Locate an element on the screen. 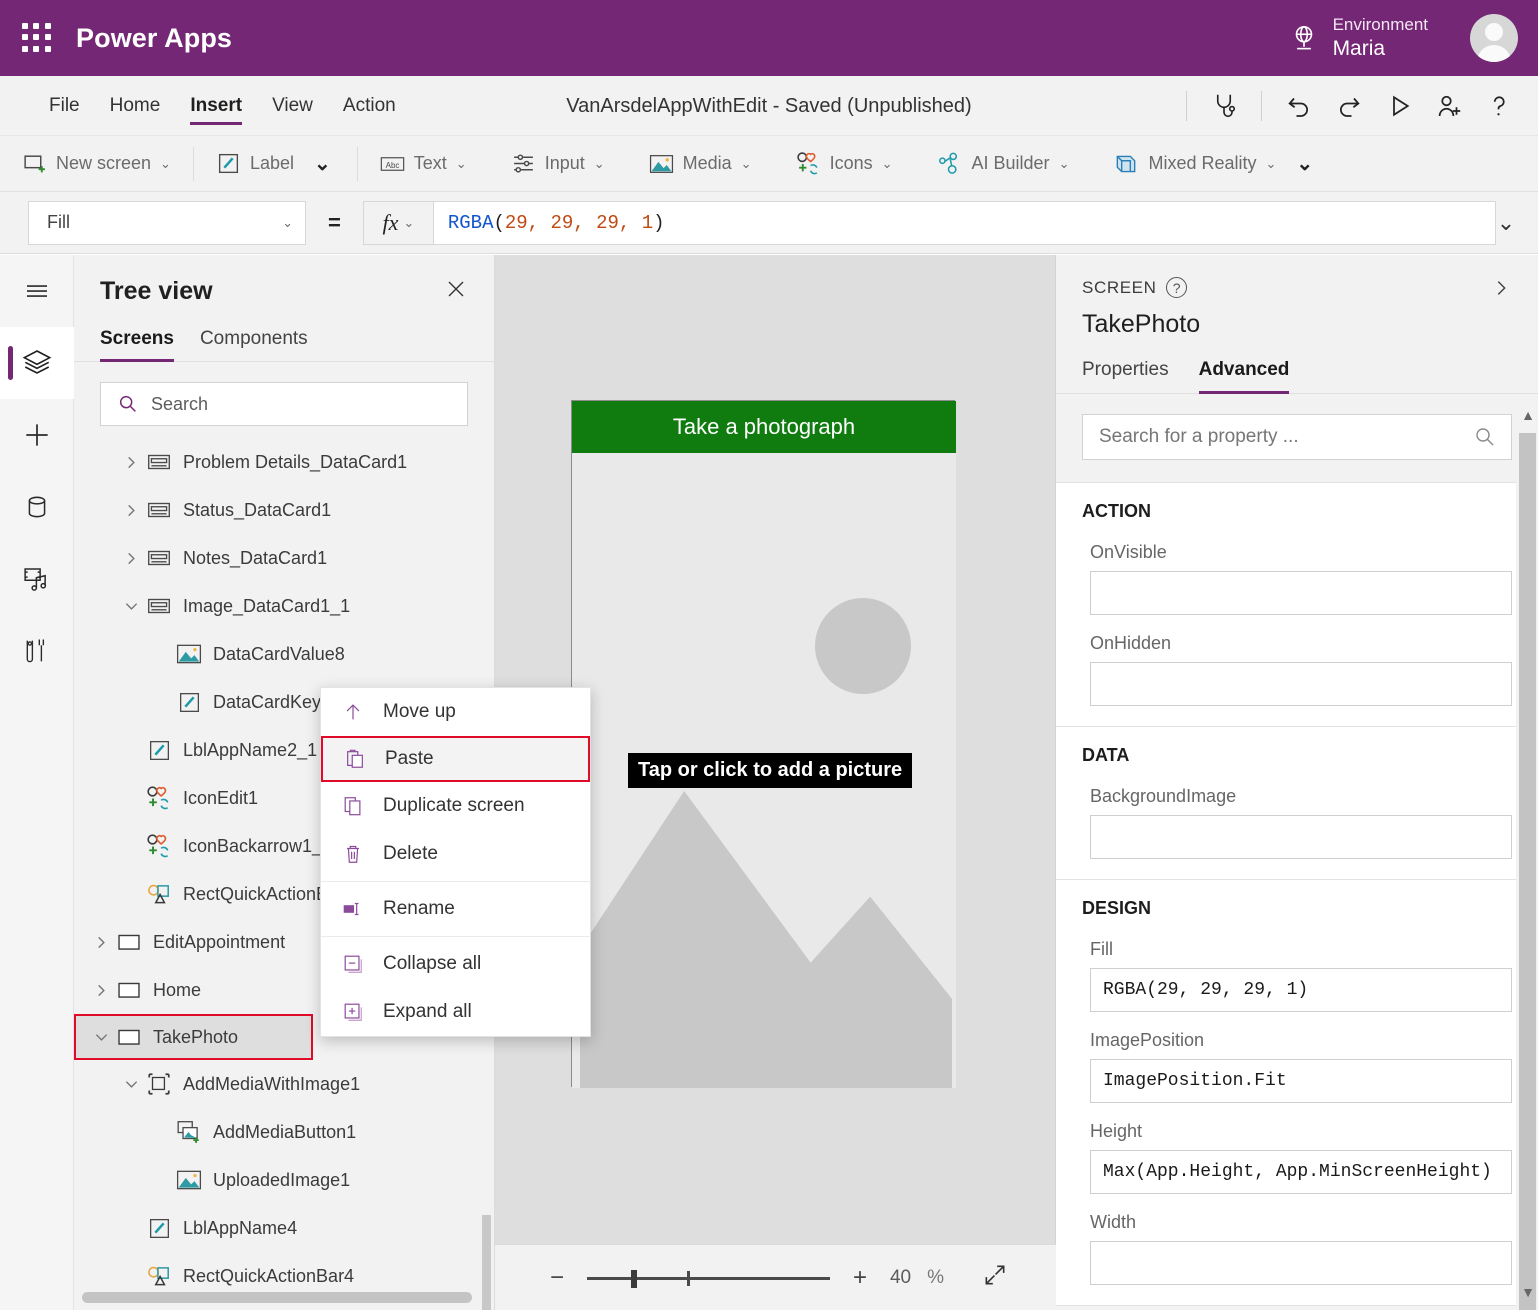  fx-label: fx is located at coordinates (390, 222).